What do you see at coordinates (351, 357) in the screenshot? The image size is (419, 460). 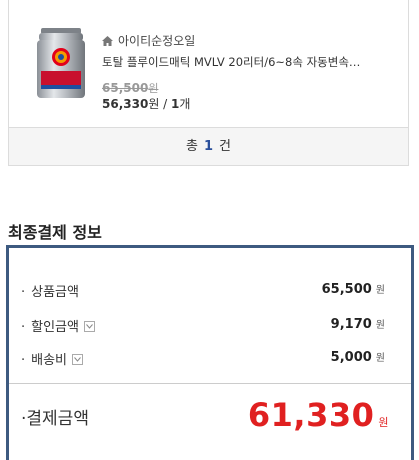 I see `amount-value: 5,000` at bounding box center [351, 357].